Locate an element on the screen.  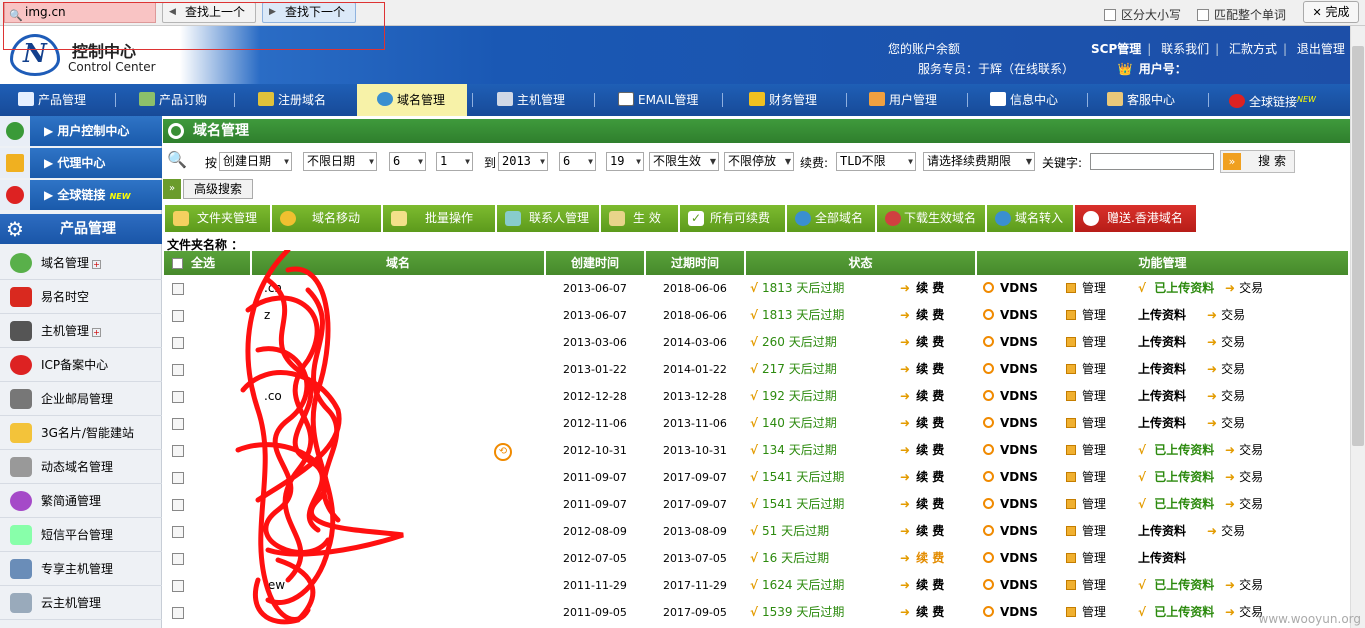
sidebar-item-icp: ICP备案中心 is located at coordinates (81, 365).